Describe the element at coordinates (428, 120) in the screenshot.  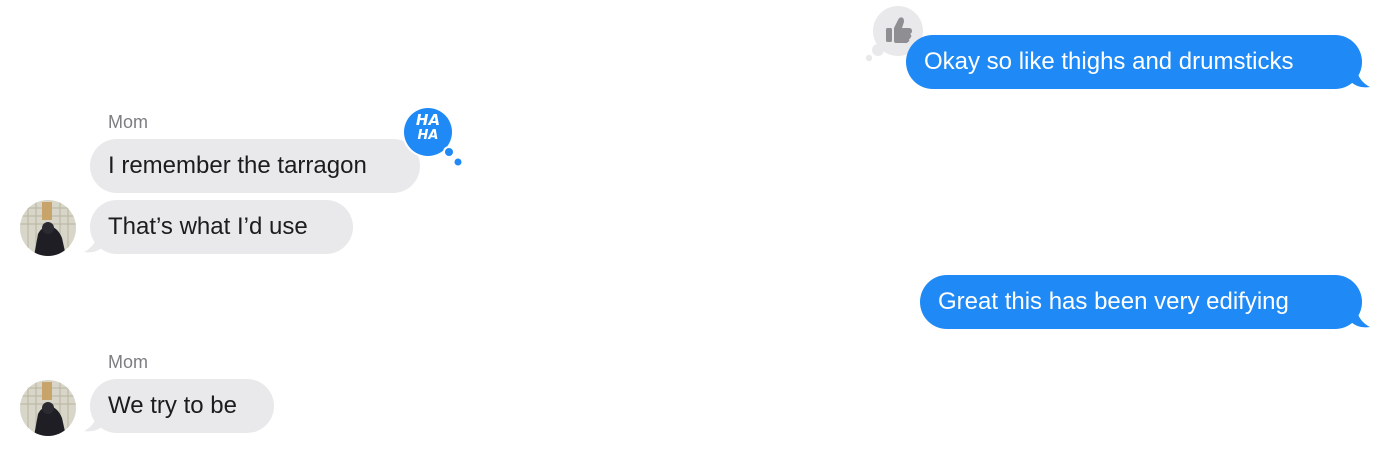
I see `haha-line-1: HA` at that location.